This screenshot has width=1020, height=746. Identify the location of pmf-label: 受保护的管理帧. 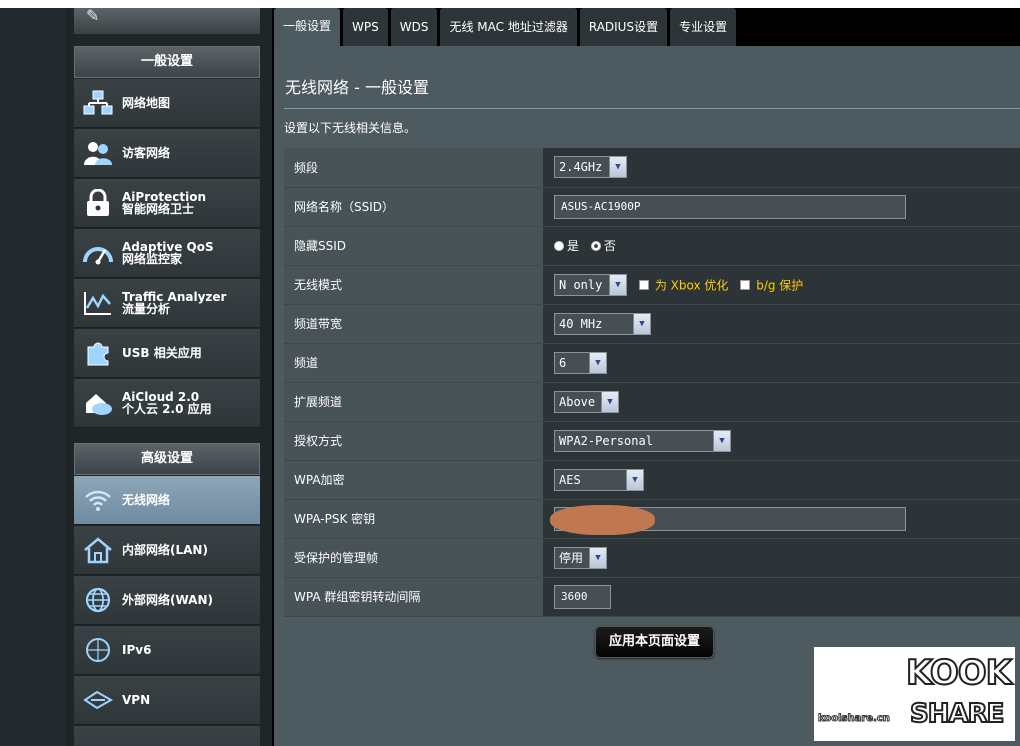
(413, 558).